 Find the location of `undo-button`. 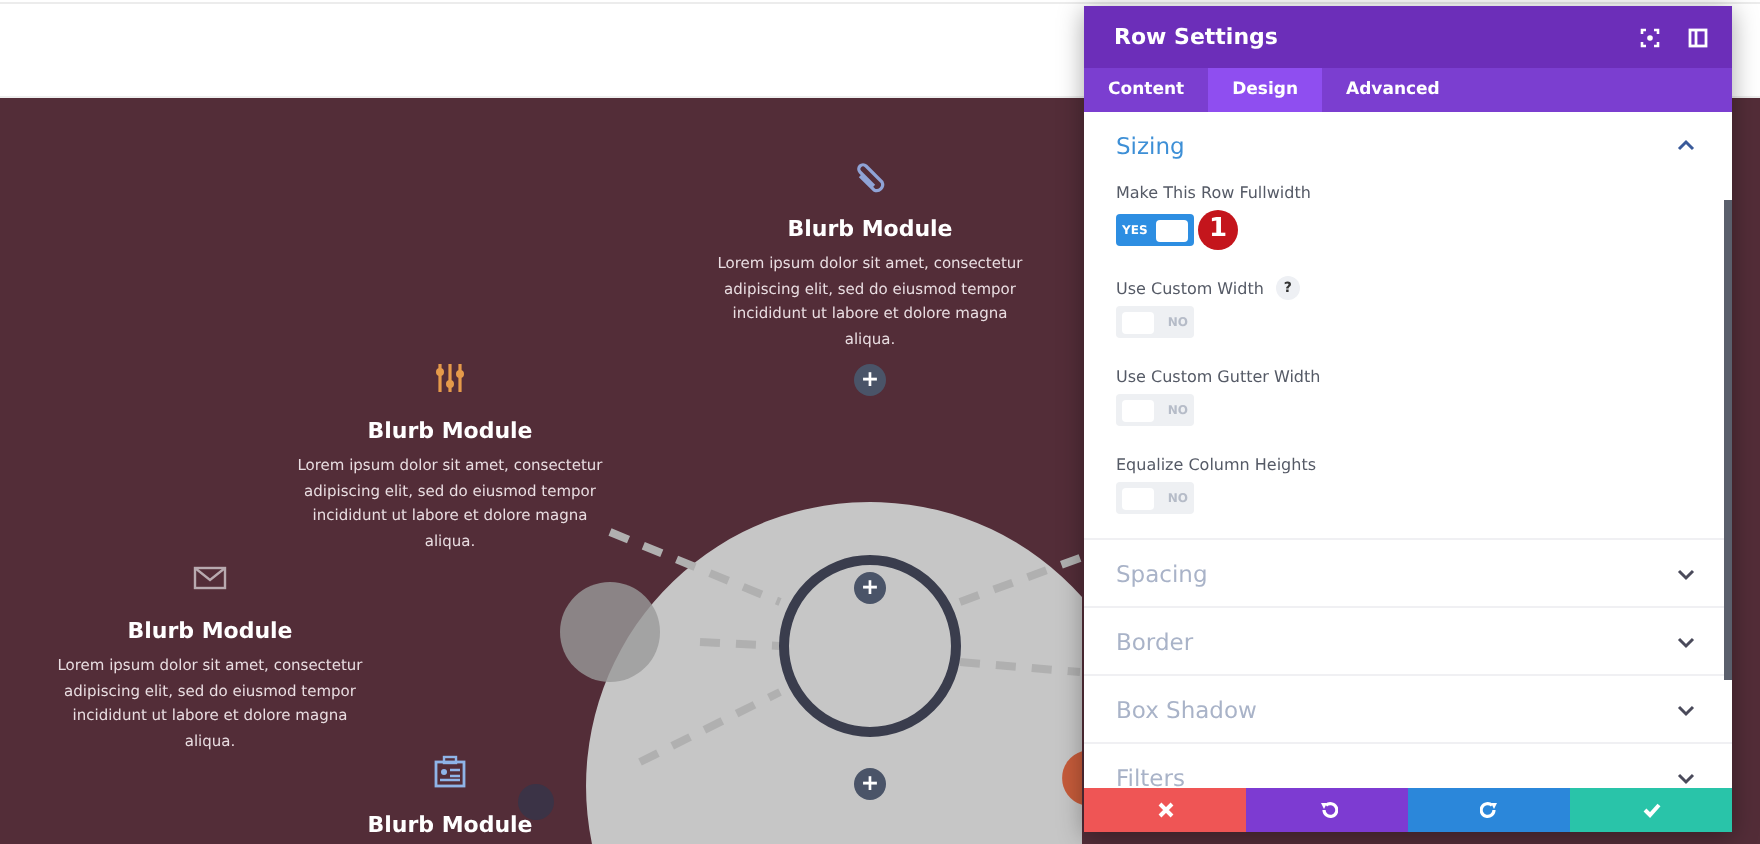

undo-button is located at coordinates (1327, 810).